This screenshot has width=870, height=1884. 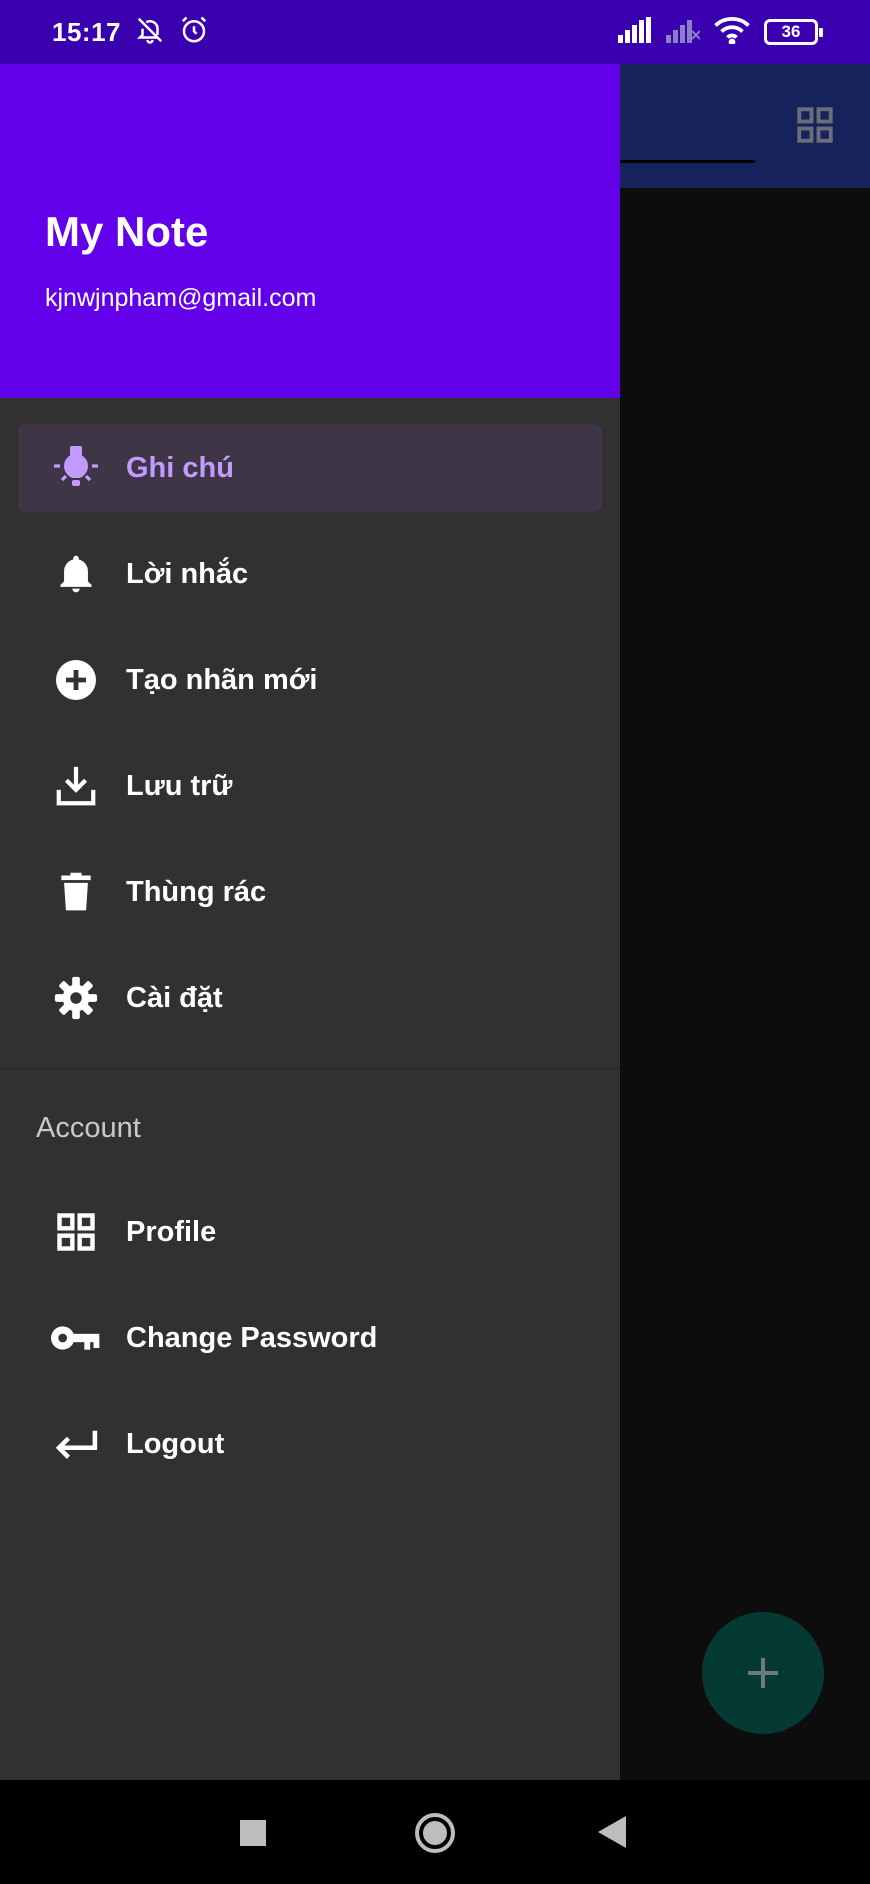 What do you see at coordinates (174, 997) in the screenshot?
I see `menu-item-label: Cài đặt` at bounding box center [174, 997].